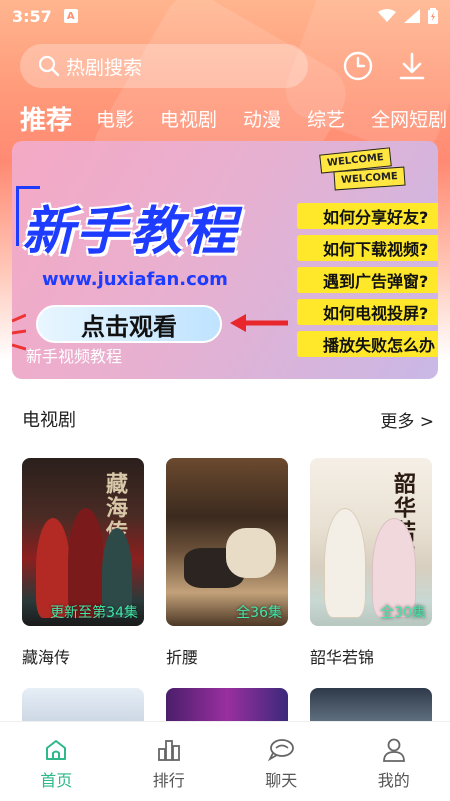  I want to click on status-icons, so click(408, 16).